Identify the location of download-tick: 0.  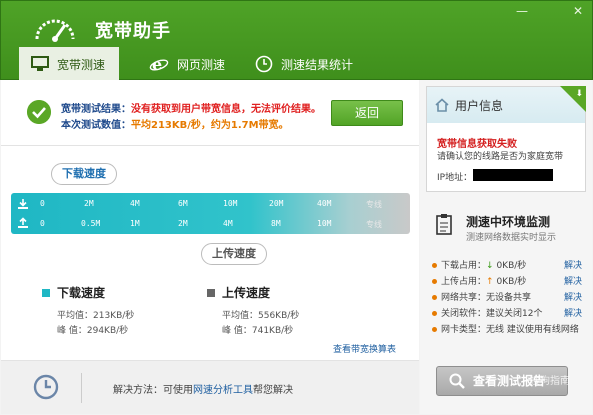
(42, 203).